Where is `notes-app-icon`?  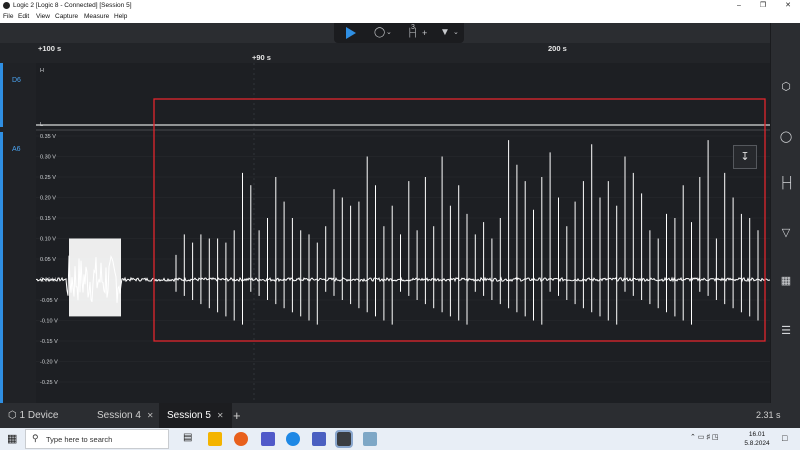
notes-app-icon is located at coordinates (370, 439).